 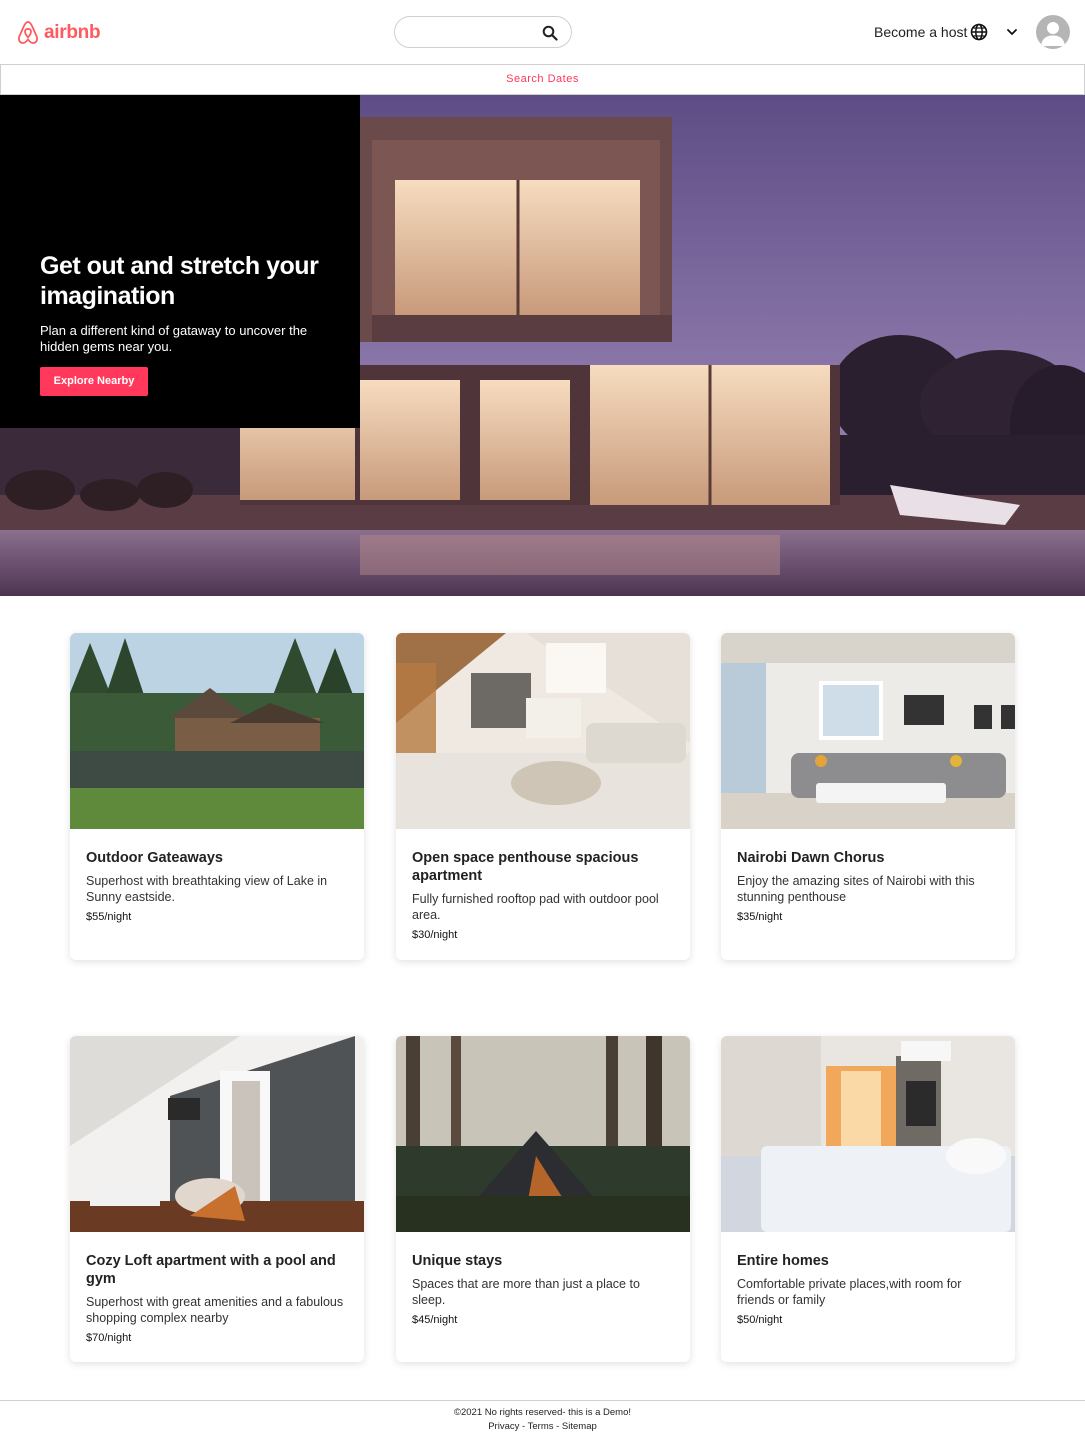 I want to click on listing-photo-loft, so click(x=217, y=1134).